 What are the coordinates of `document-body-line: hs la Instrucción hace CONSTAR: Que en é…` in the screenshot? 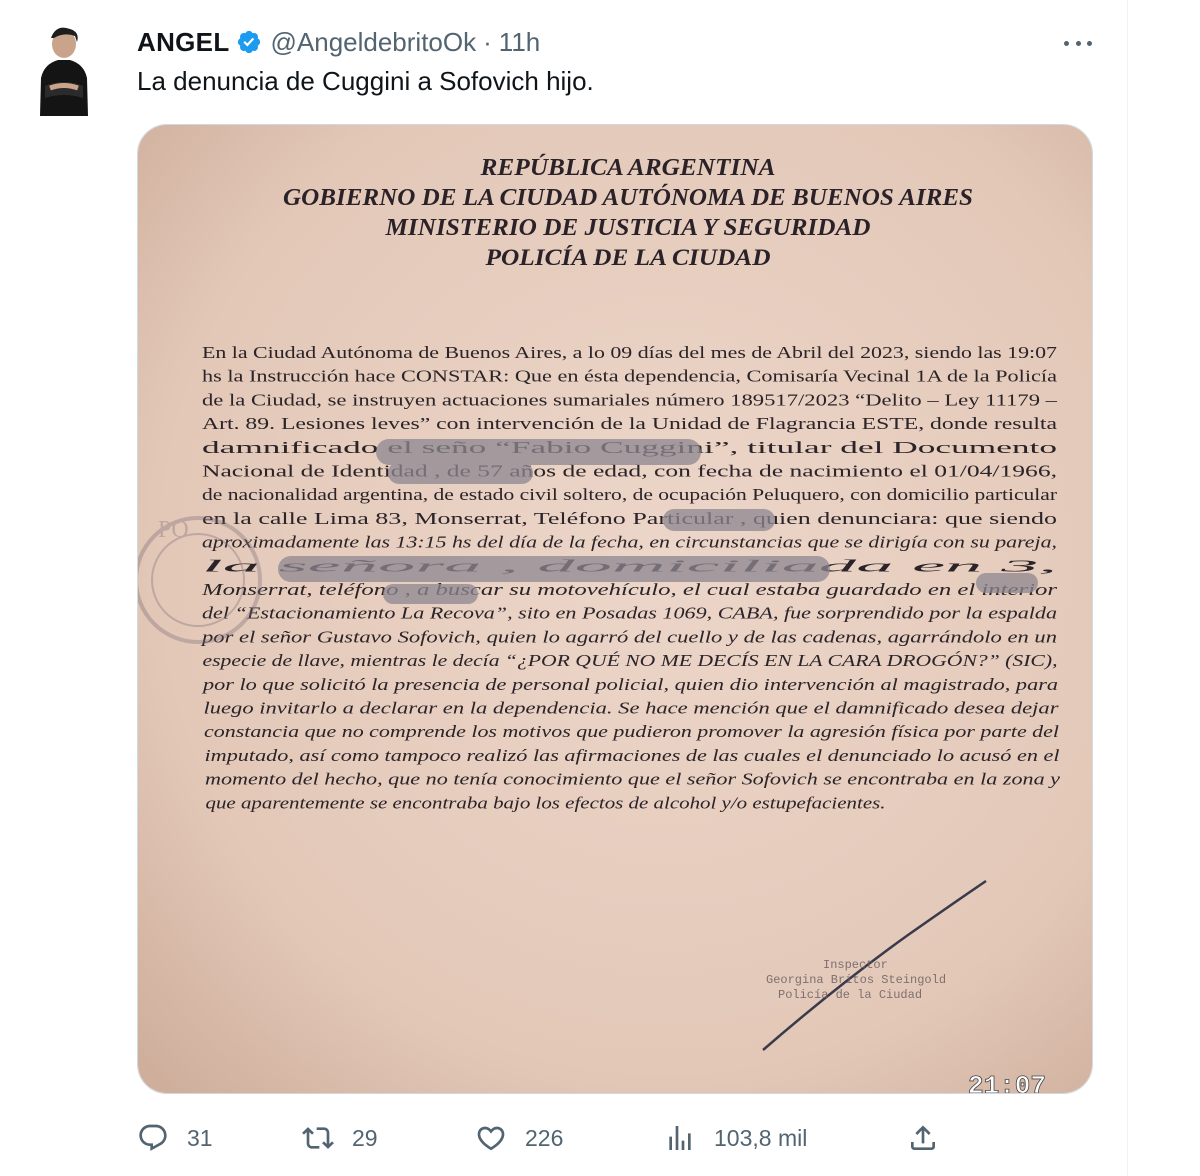 It's located at (630, 376).